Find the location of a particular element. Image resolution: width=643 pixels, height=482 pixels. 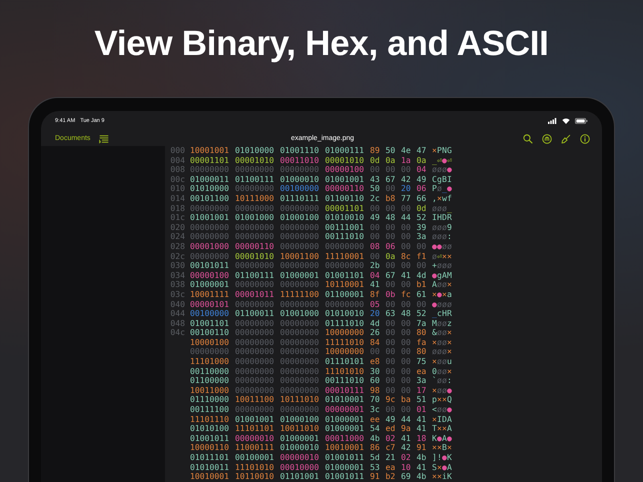

offset-label: 03c is located at coordinates (177, 295).